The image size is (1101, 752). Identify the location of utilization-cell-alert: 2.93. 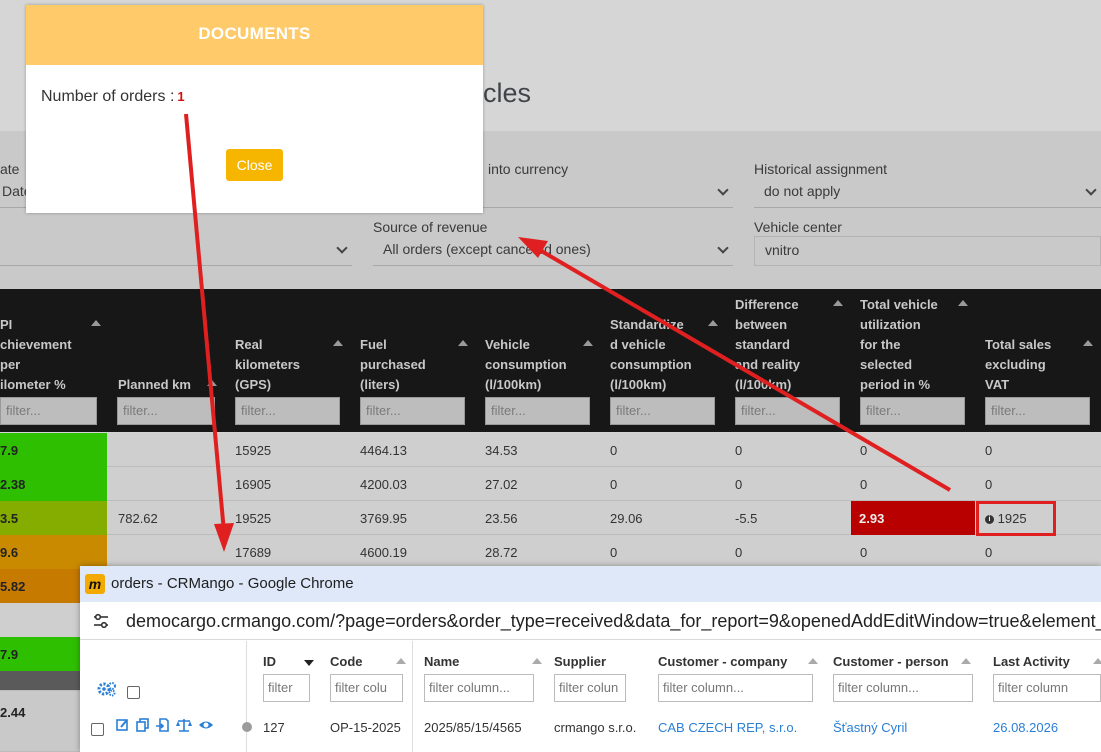
(913, 518).